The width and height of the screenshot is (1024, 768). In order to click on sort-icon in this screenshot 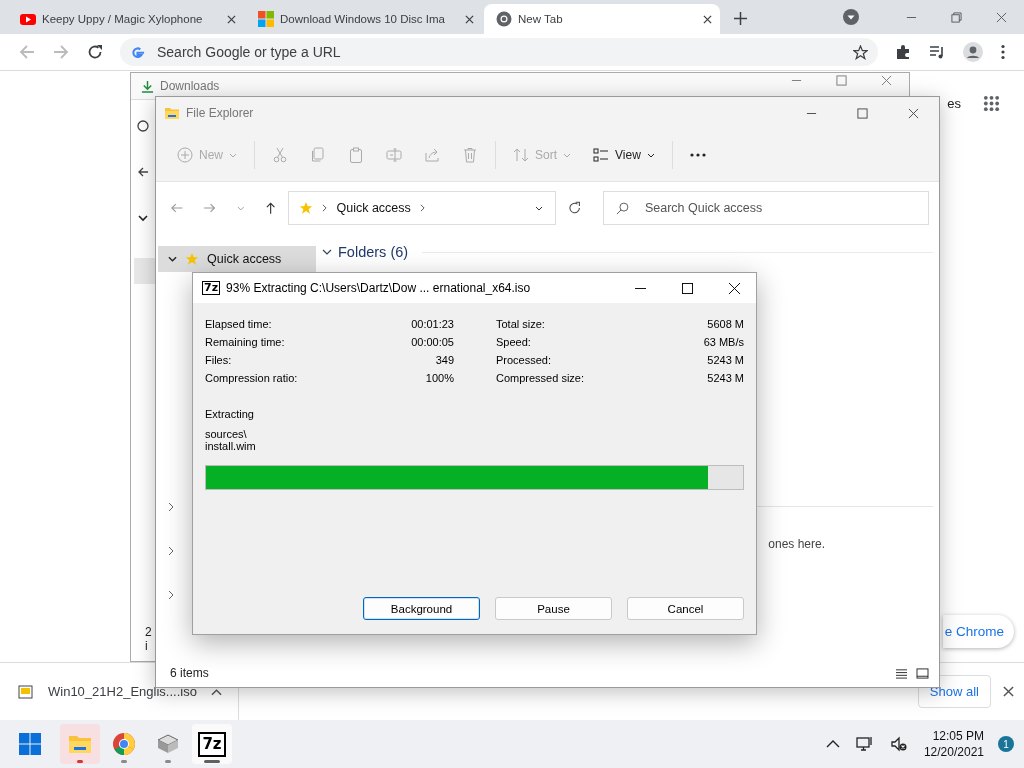, I will do `click(521, 155)`.